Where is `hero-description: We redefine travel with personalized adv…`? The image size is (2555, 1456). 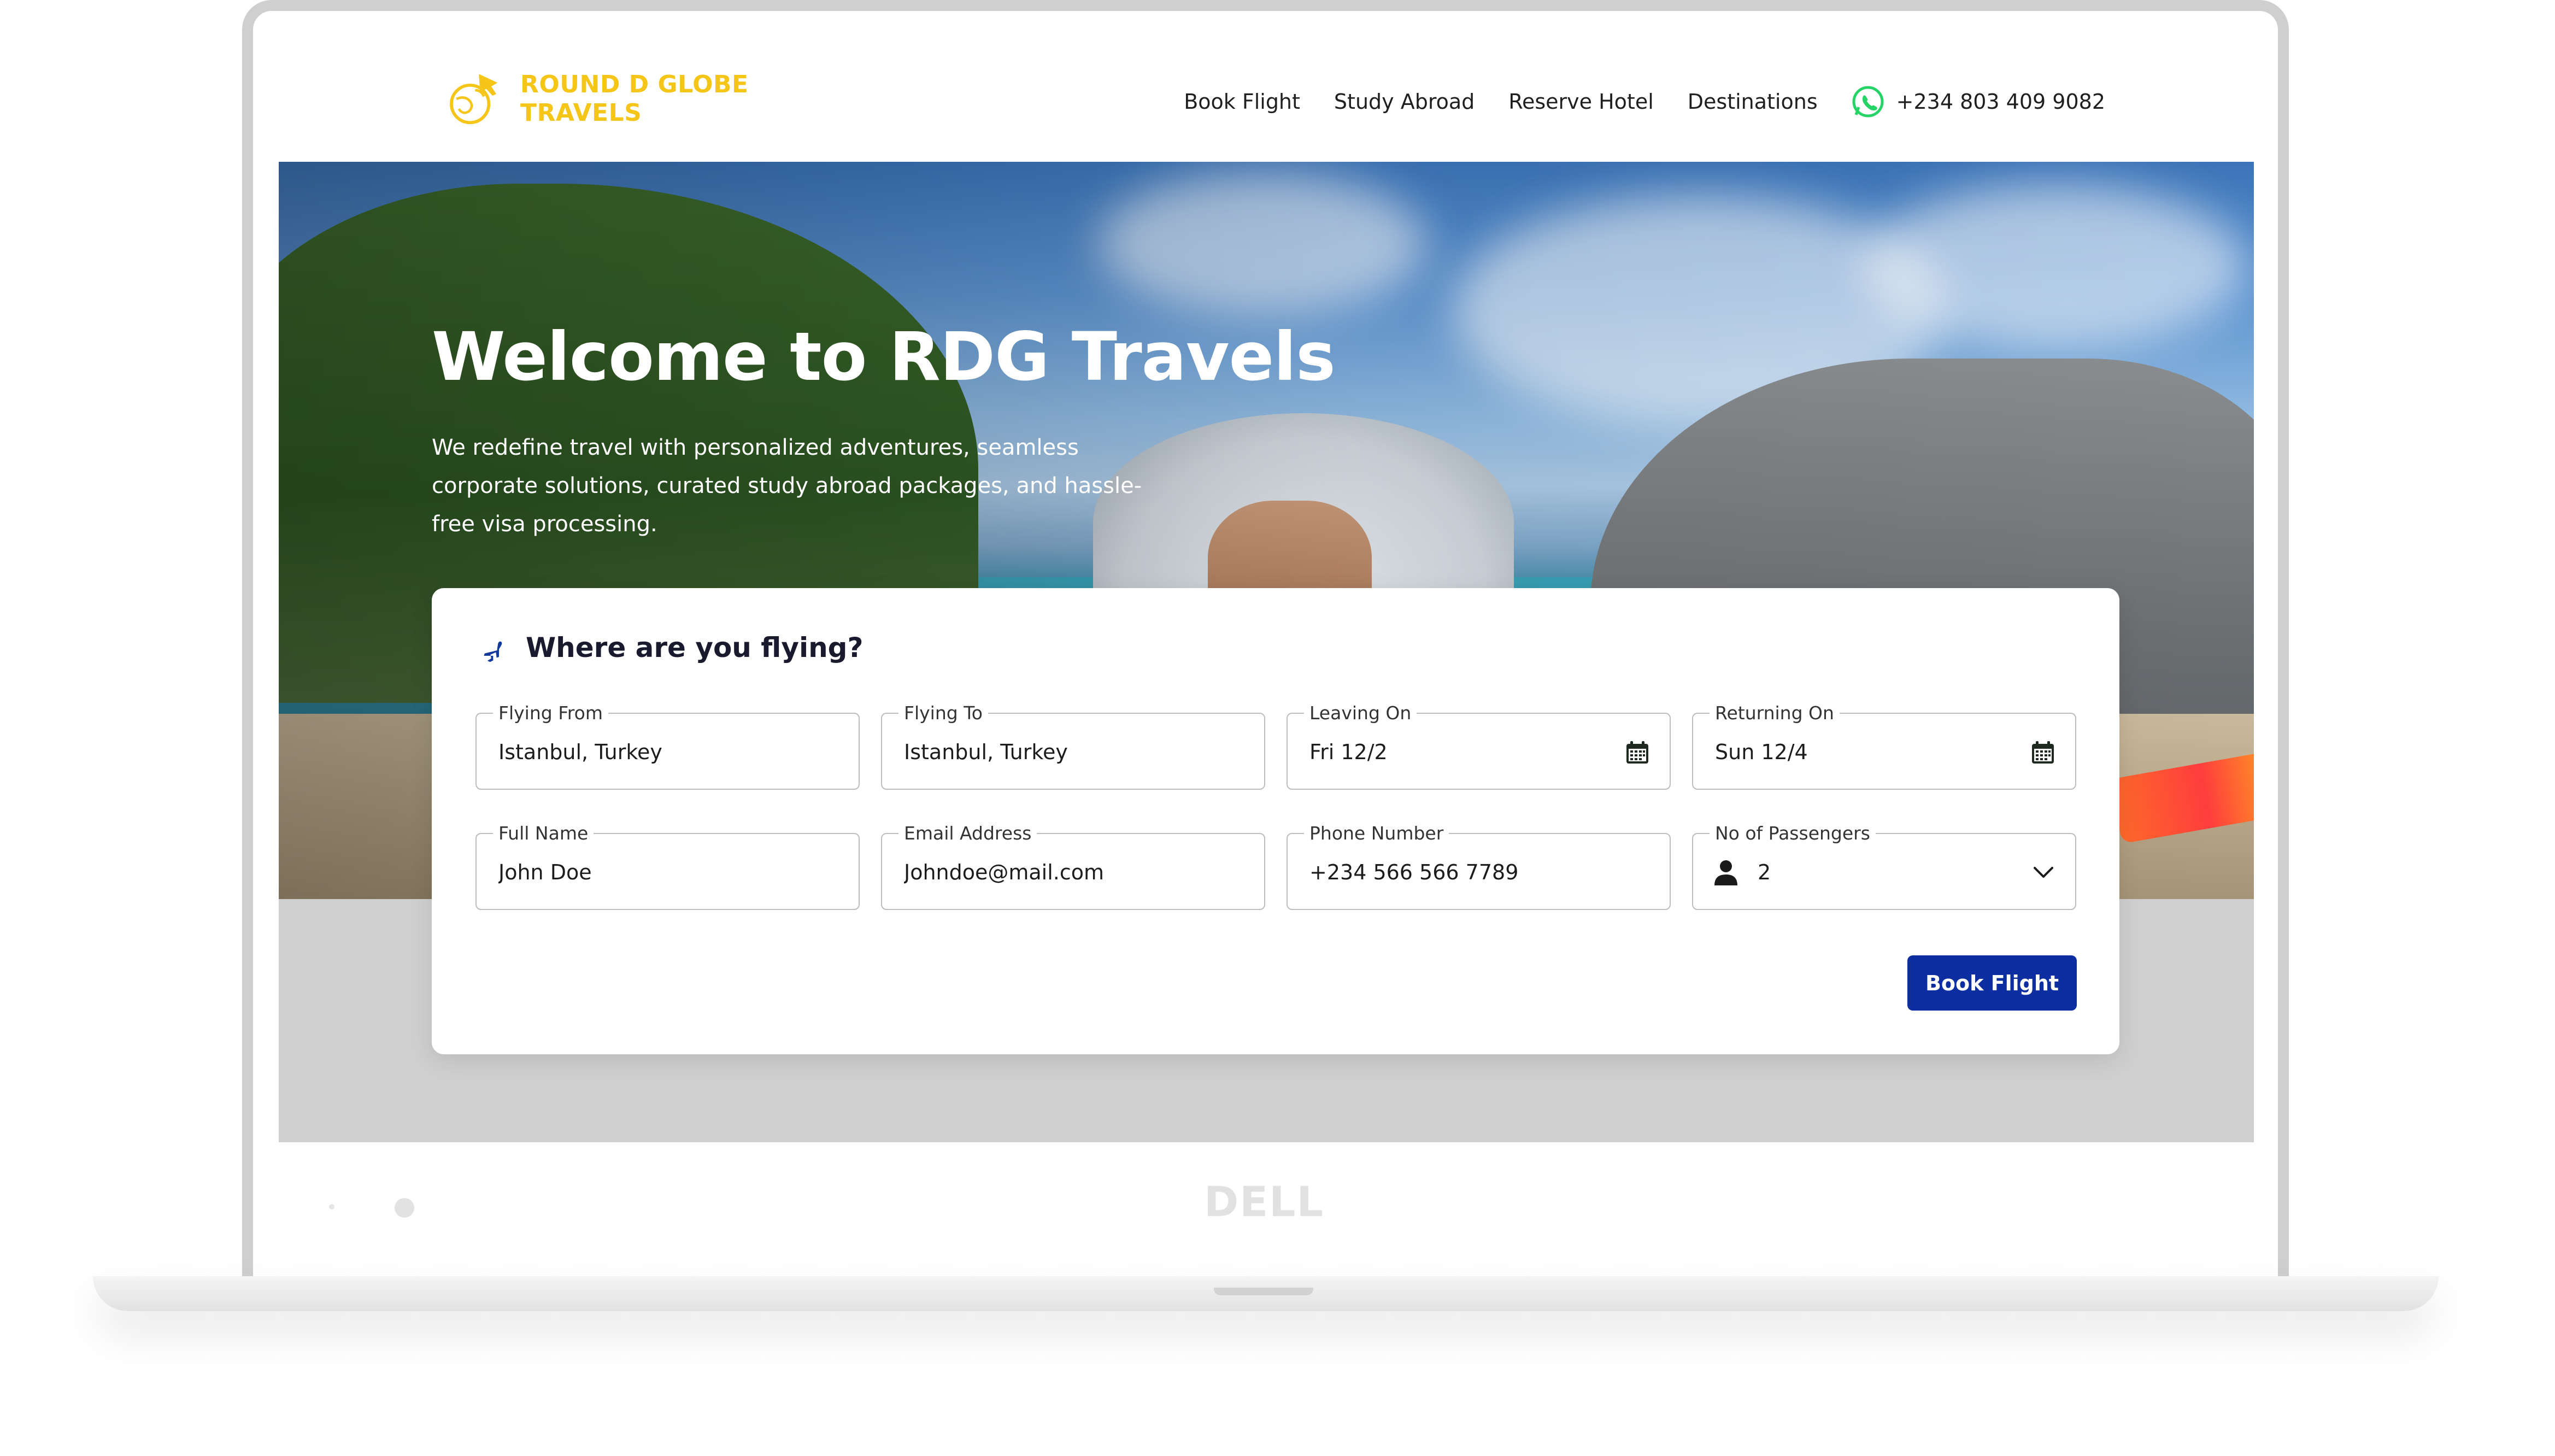
hero-description: We redefine travel with personalized adv… is located at coordinates (787, 486).